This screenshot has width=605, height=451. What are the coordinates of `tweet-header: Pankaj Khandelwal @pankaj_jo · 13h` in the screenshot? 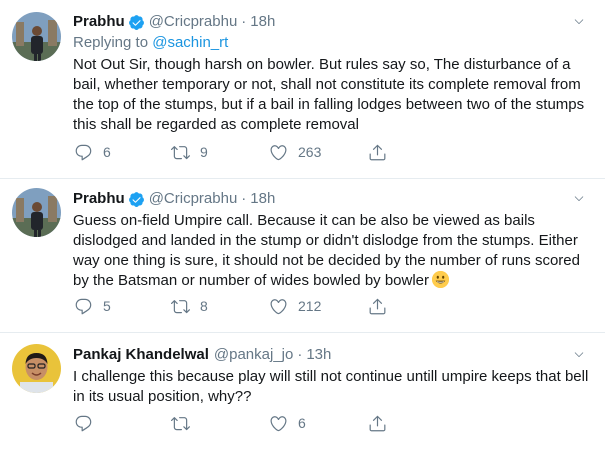 It's located at (330, 355).